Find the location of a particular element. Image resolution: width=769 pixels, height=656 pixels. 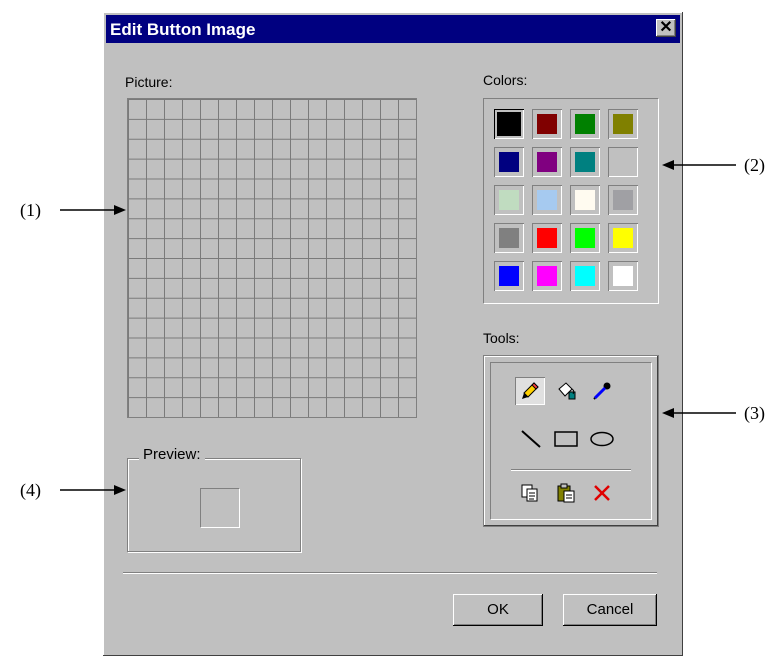

color-swatch-red is located at coordinates (547, 238).